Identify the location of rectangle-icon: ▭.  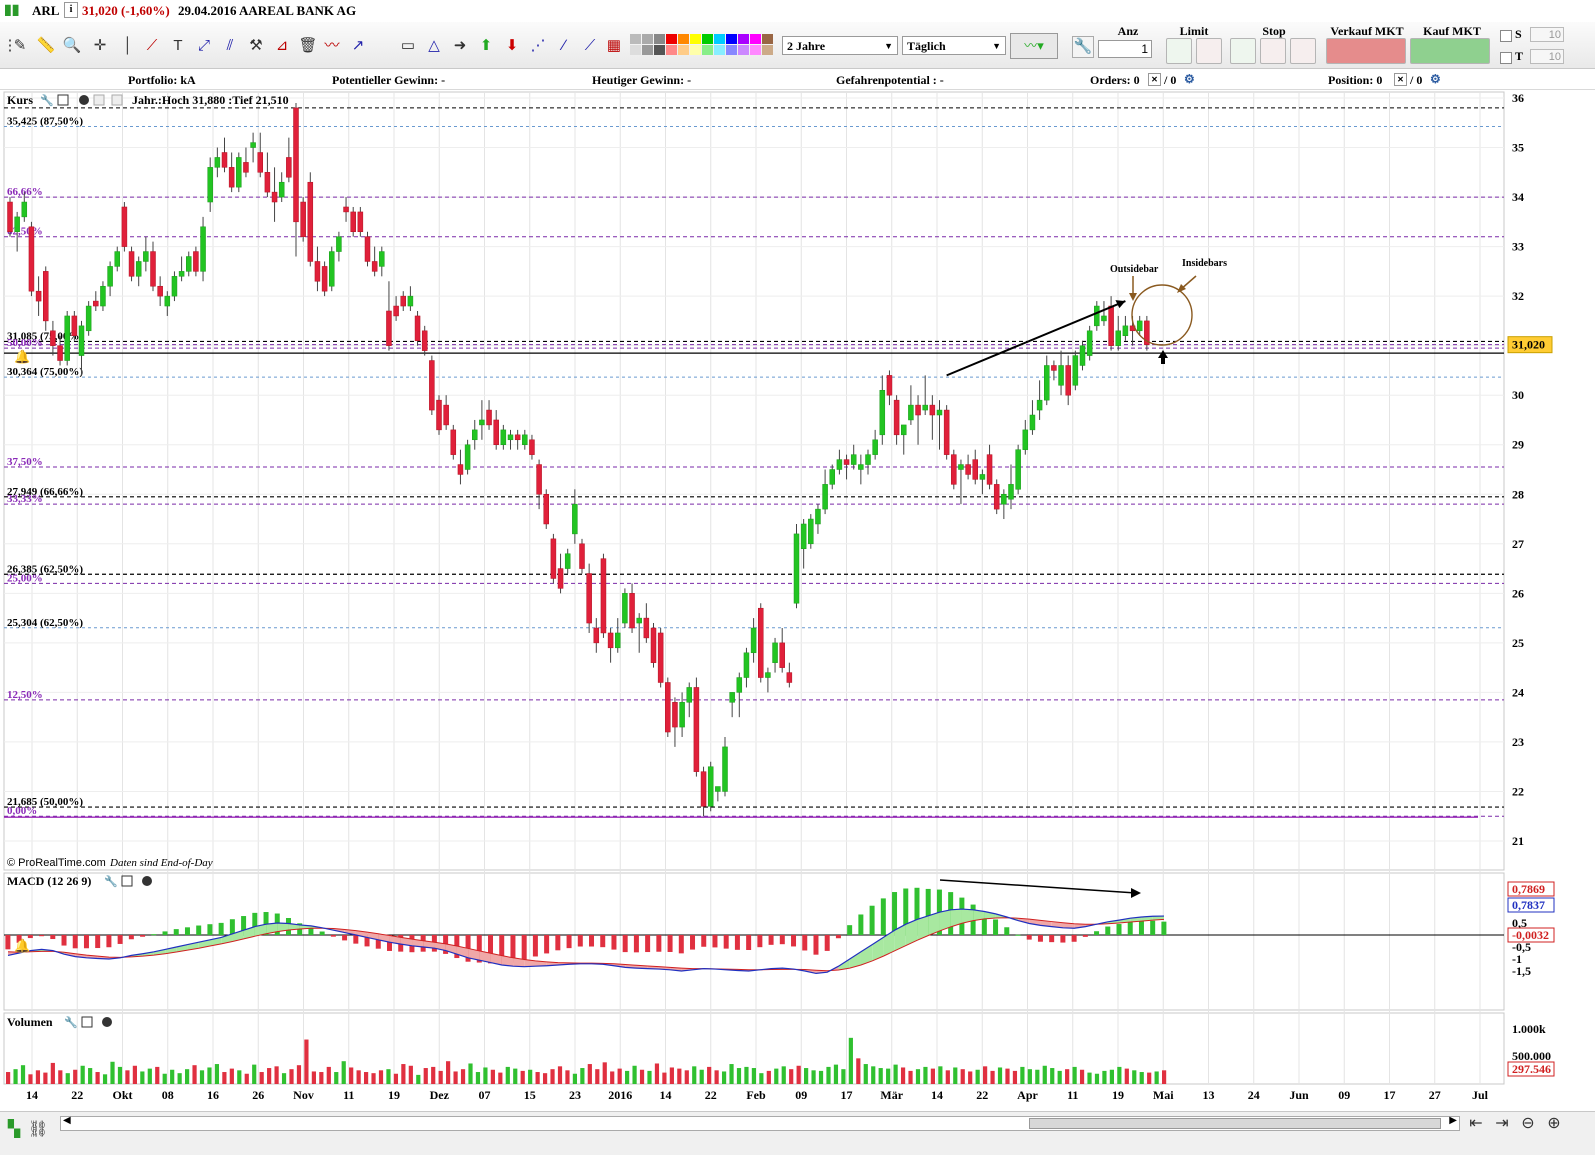
(408, 46).